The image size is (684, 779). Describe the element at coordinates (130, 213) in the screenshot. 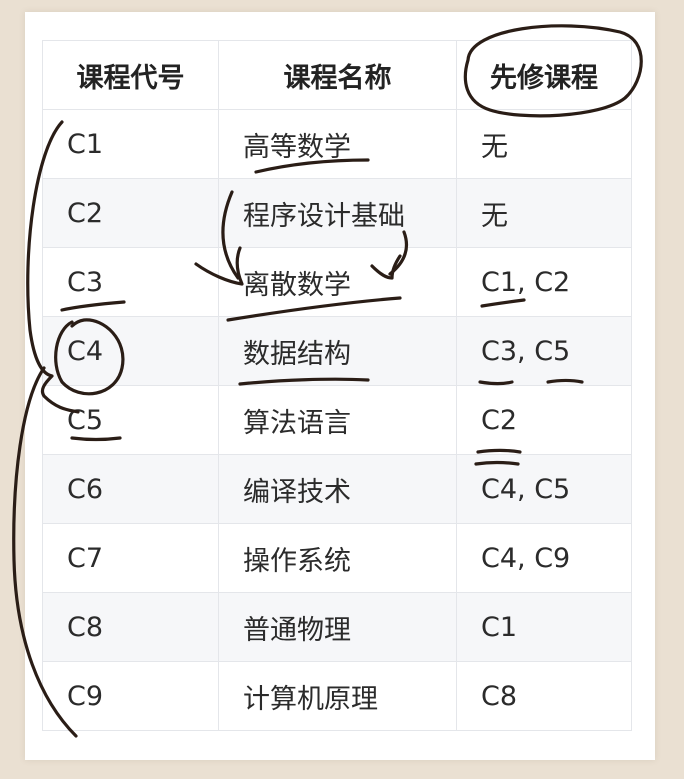

I see `course-code-cell: C2` at that location.